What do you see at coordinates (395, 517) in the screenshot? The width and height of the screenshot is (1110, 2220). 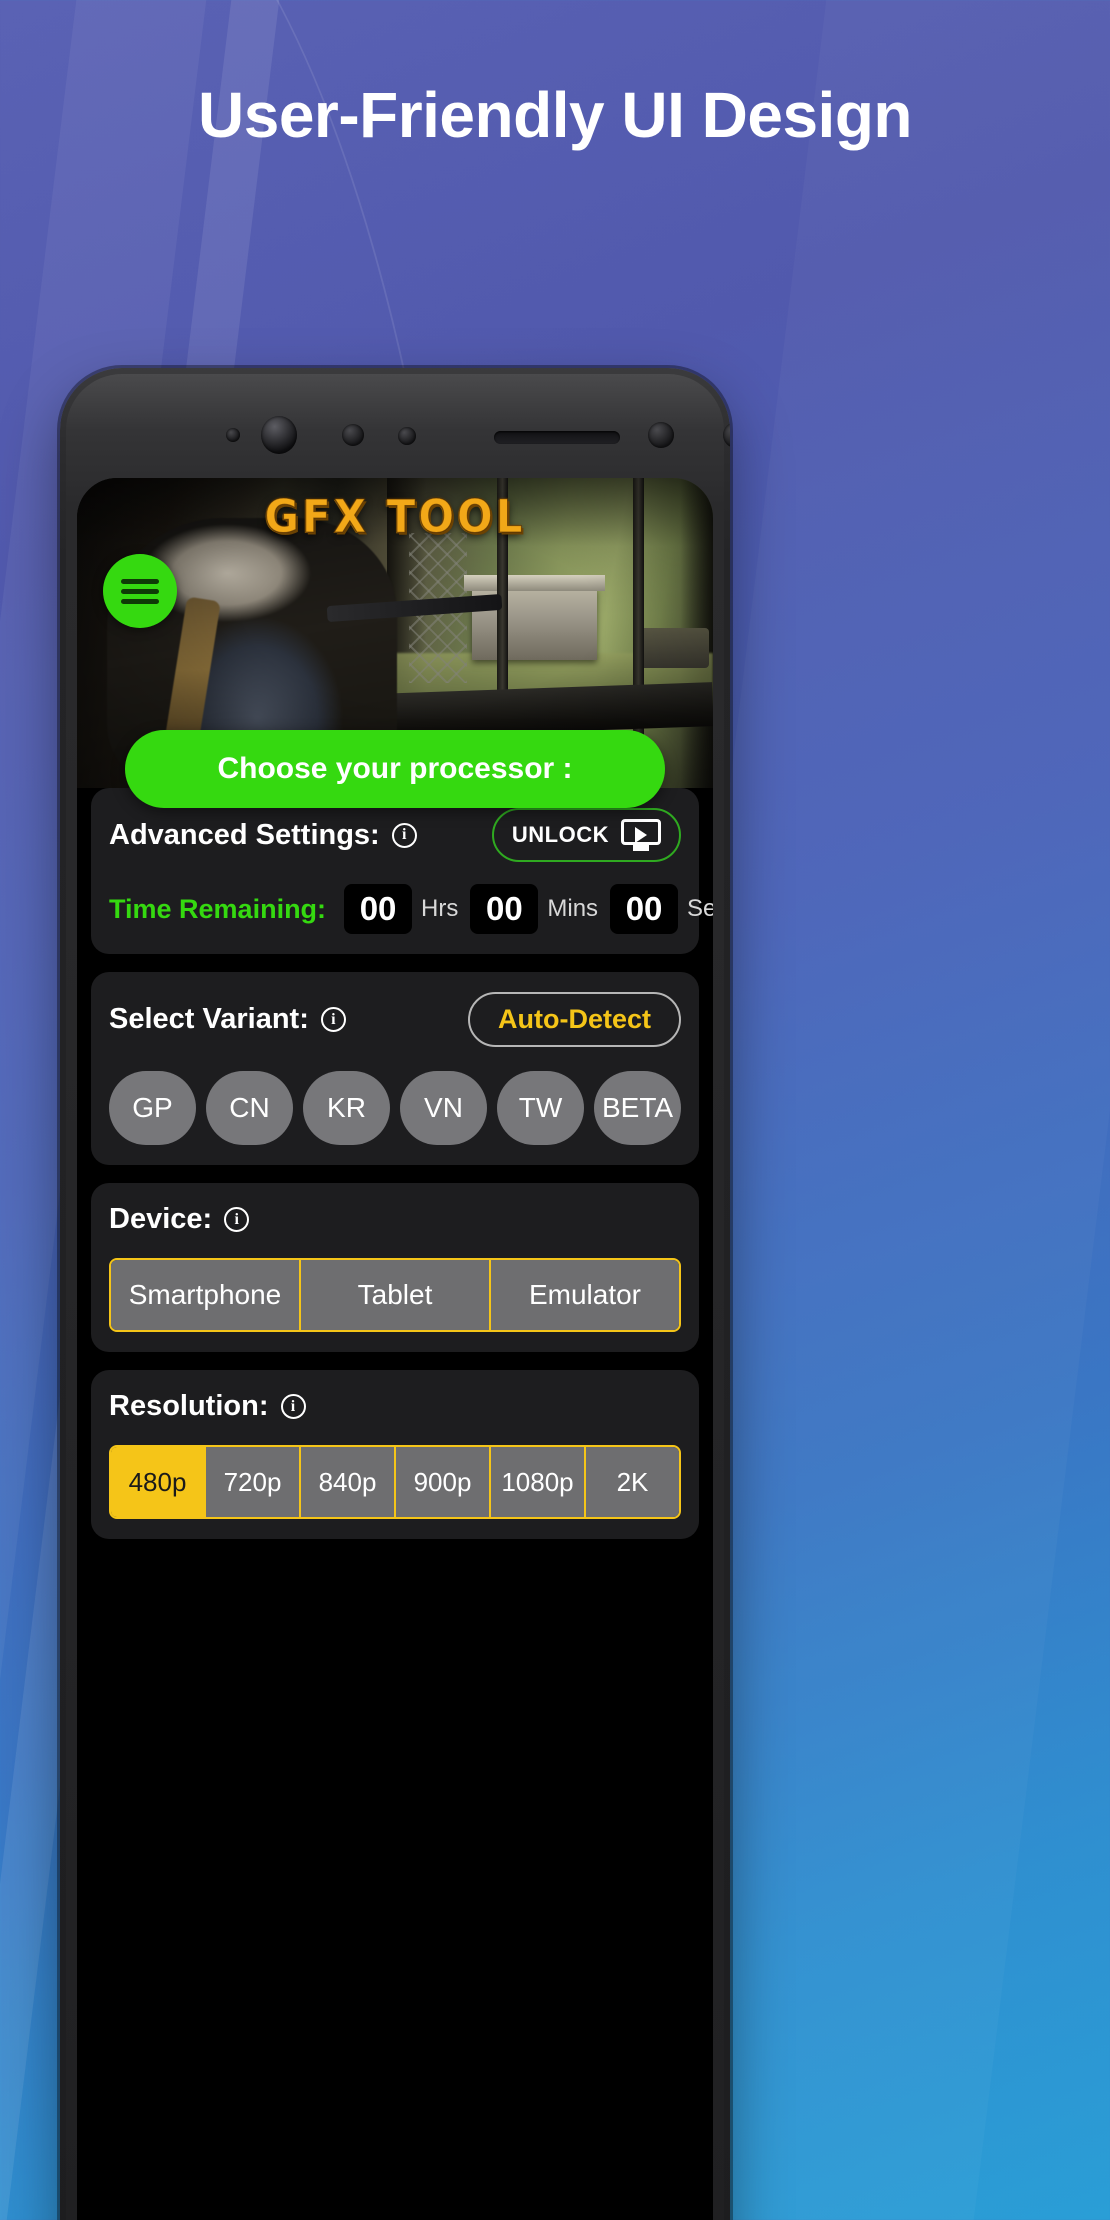 I see `app-logo: GFX TOOL` at bounding box center [395, 517].